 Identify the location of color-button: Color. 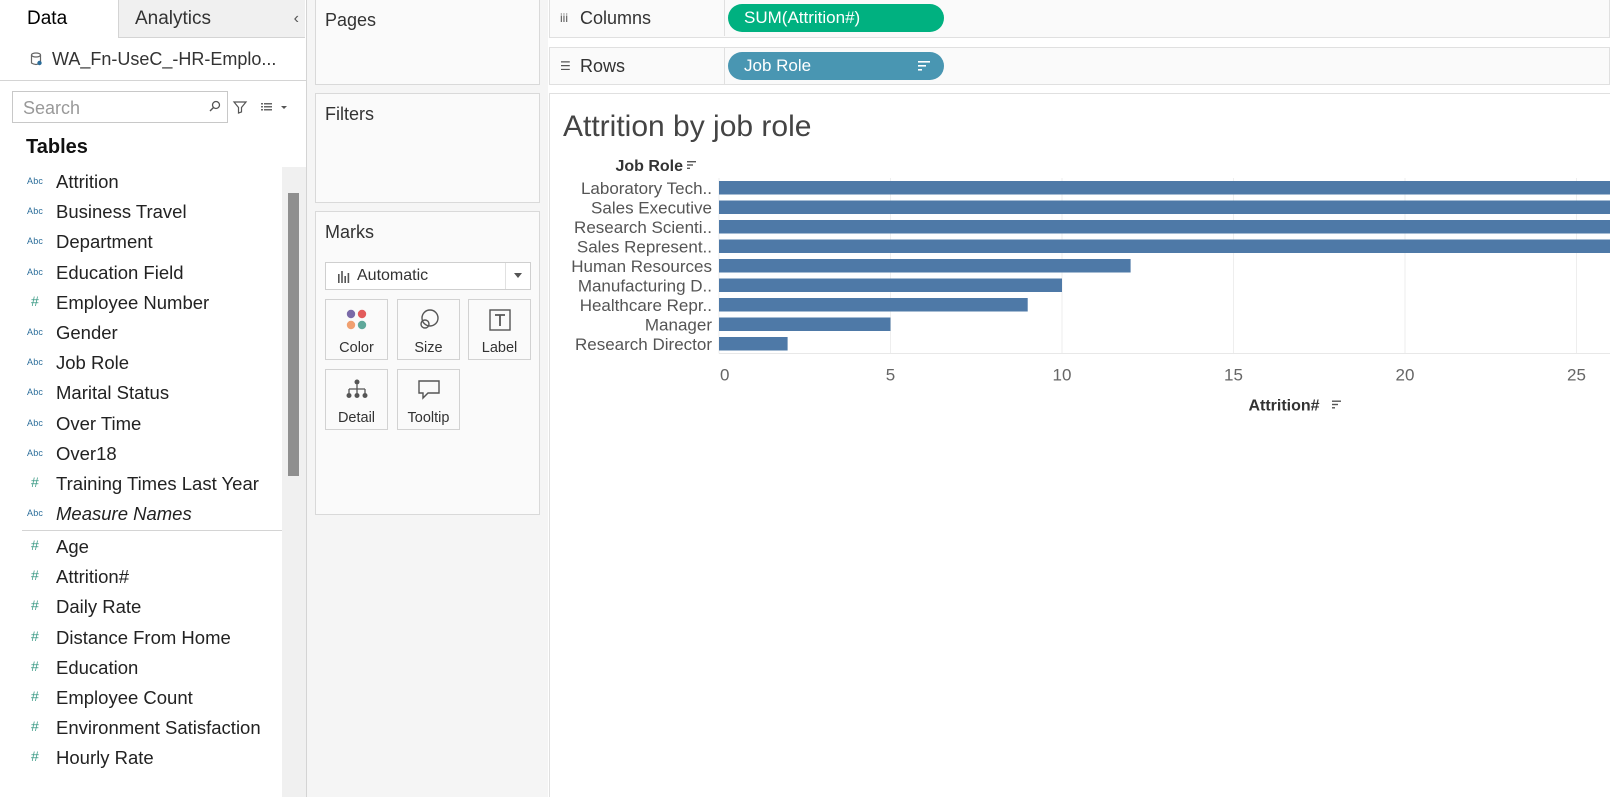
(356, 329).